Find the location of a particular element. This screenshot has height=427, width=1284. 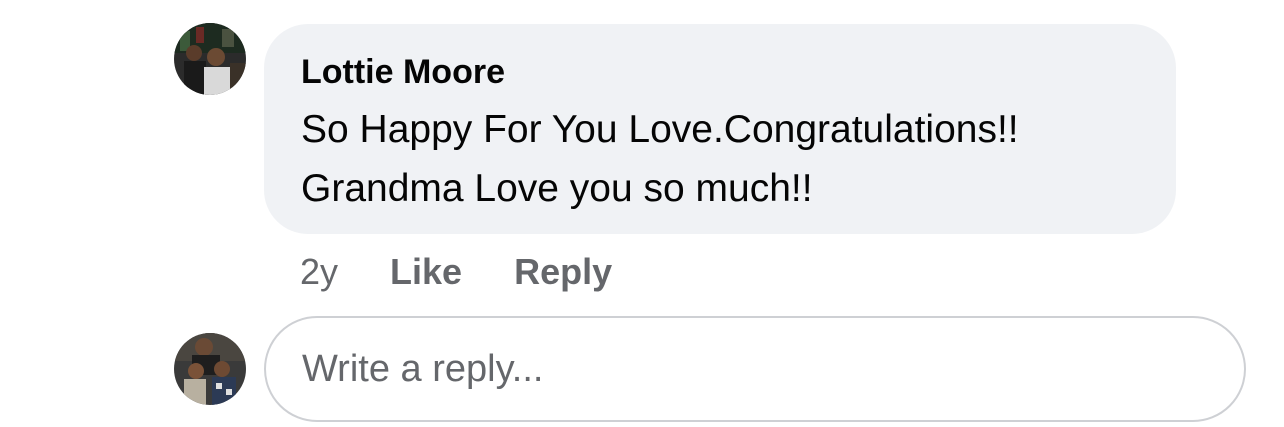

comment-actions: 2y Like Reply is located at coordinates (456, 272).